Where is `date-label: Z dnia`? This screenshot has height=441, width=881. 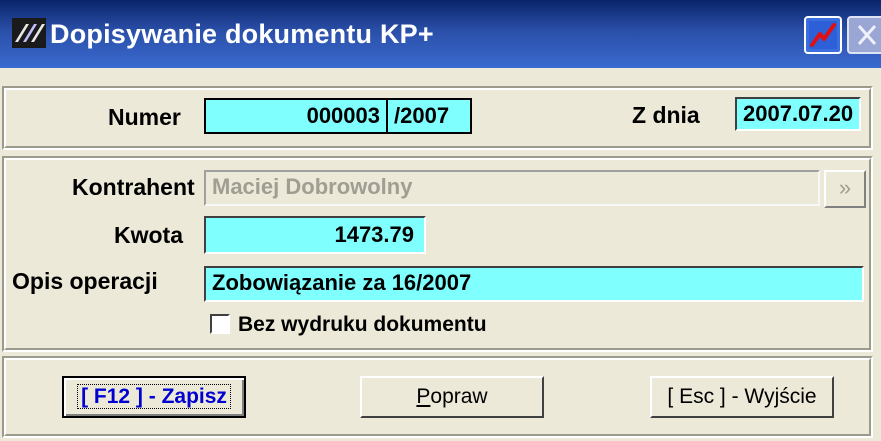 date-label: Z dnia is located at coordinates (666, 115).